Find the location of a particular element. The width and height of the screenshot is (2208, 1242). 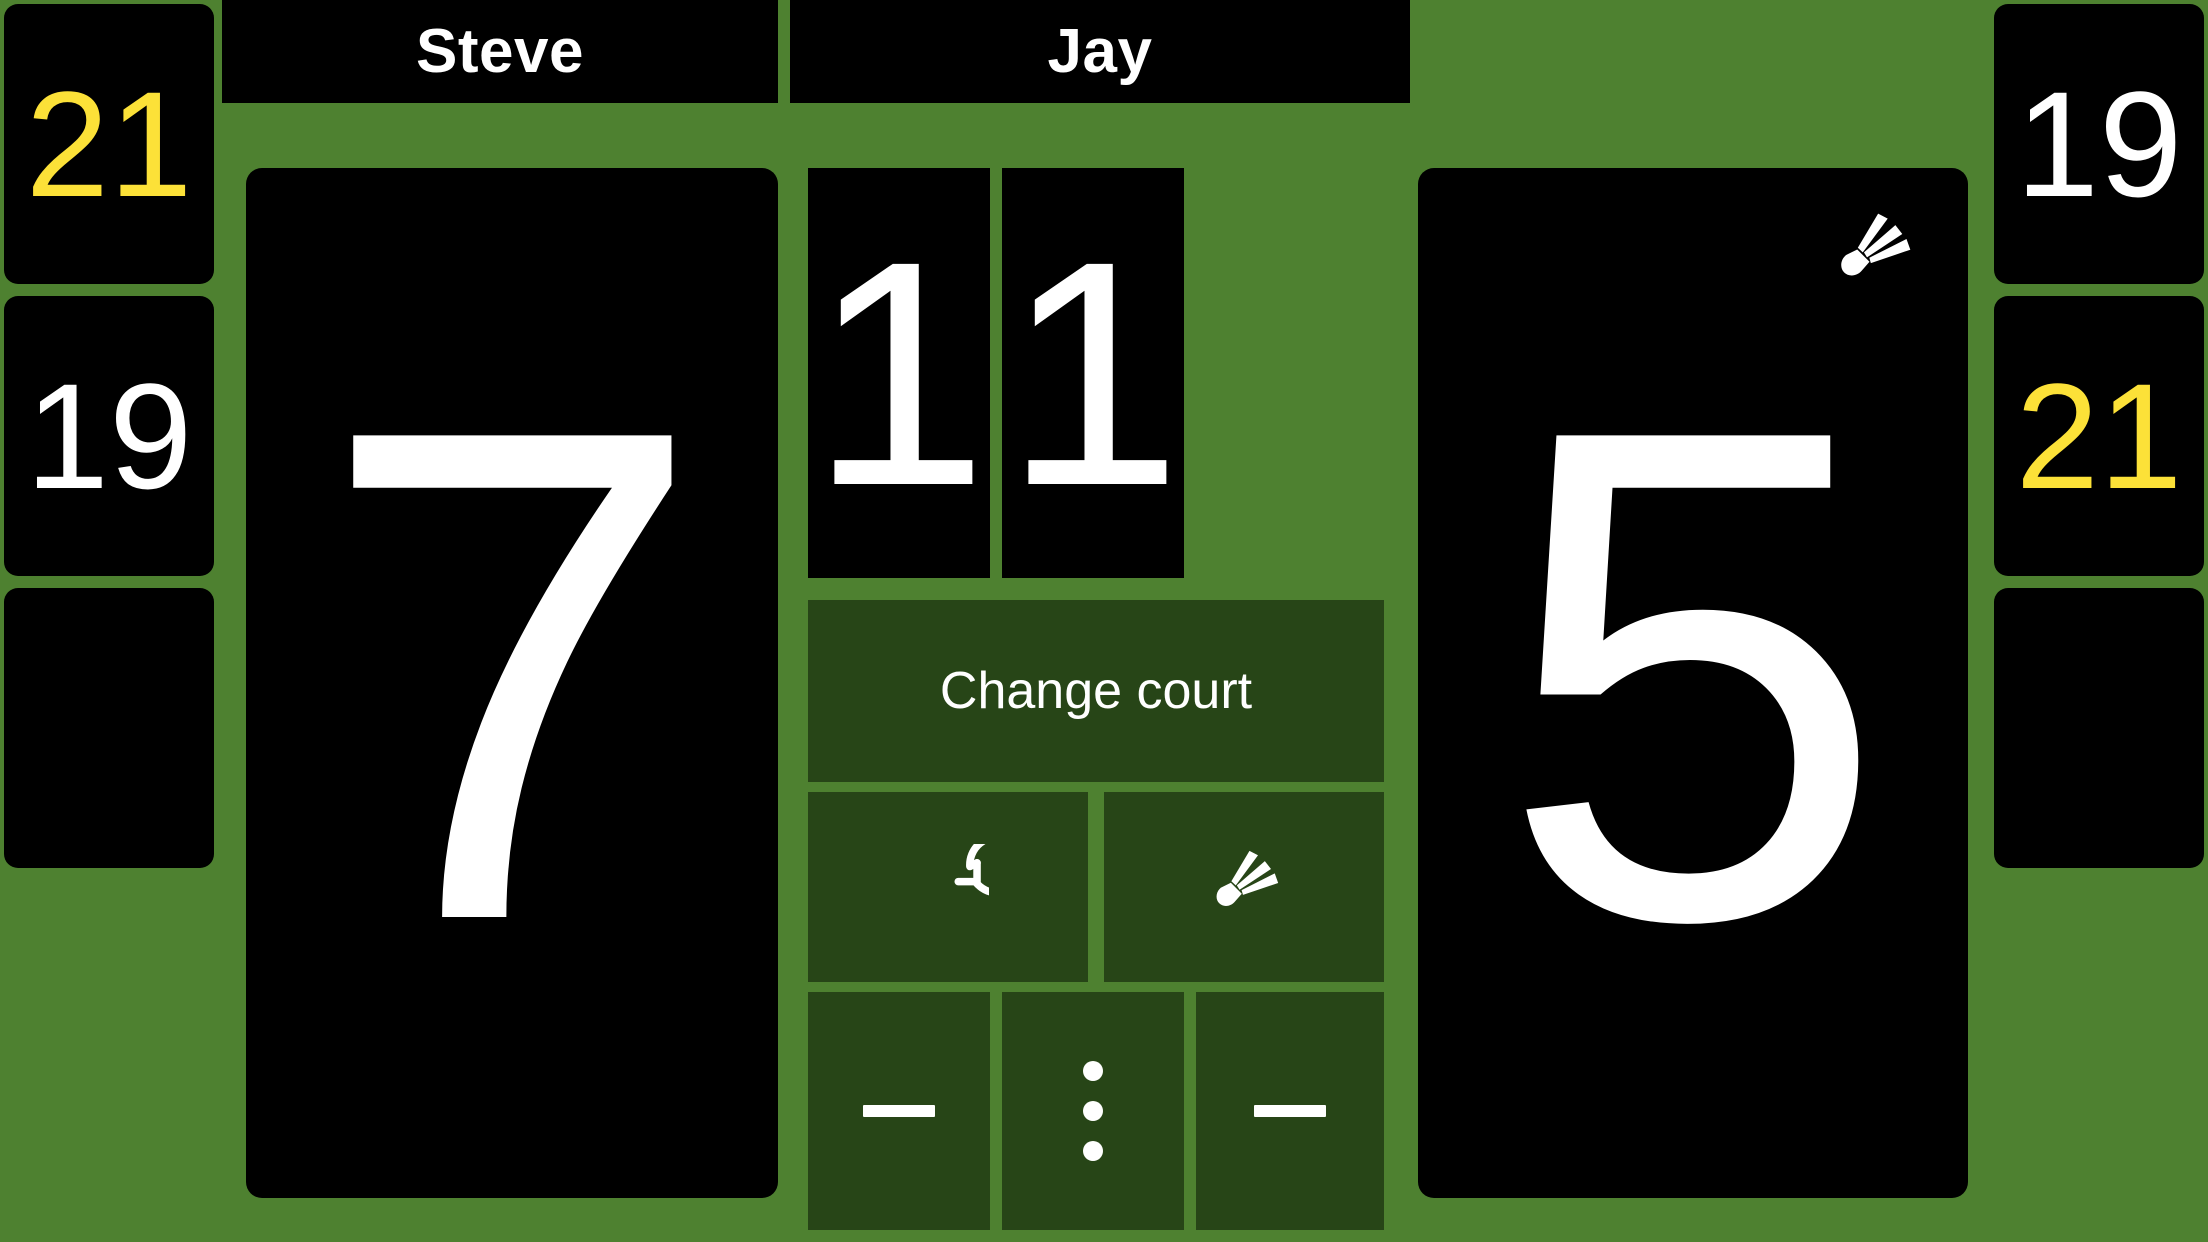

left-player-name: Steve is located at coordinates (500, 51).